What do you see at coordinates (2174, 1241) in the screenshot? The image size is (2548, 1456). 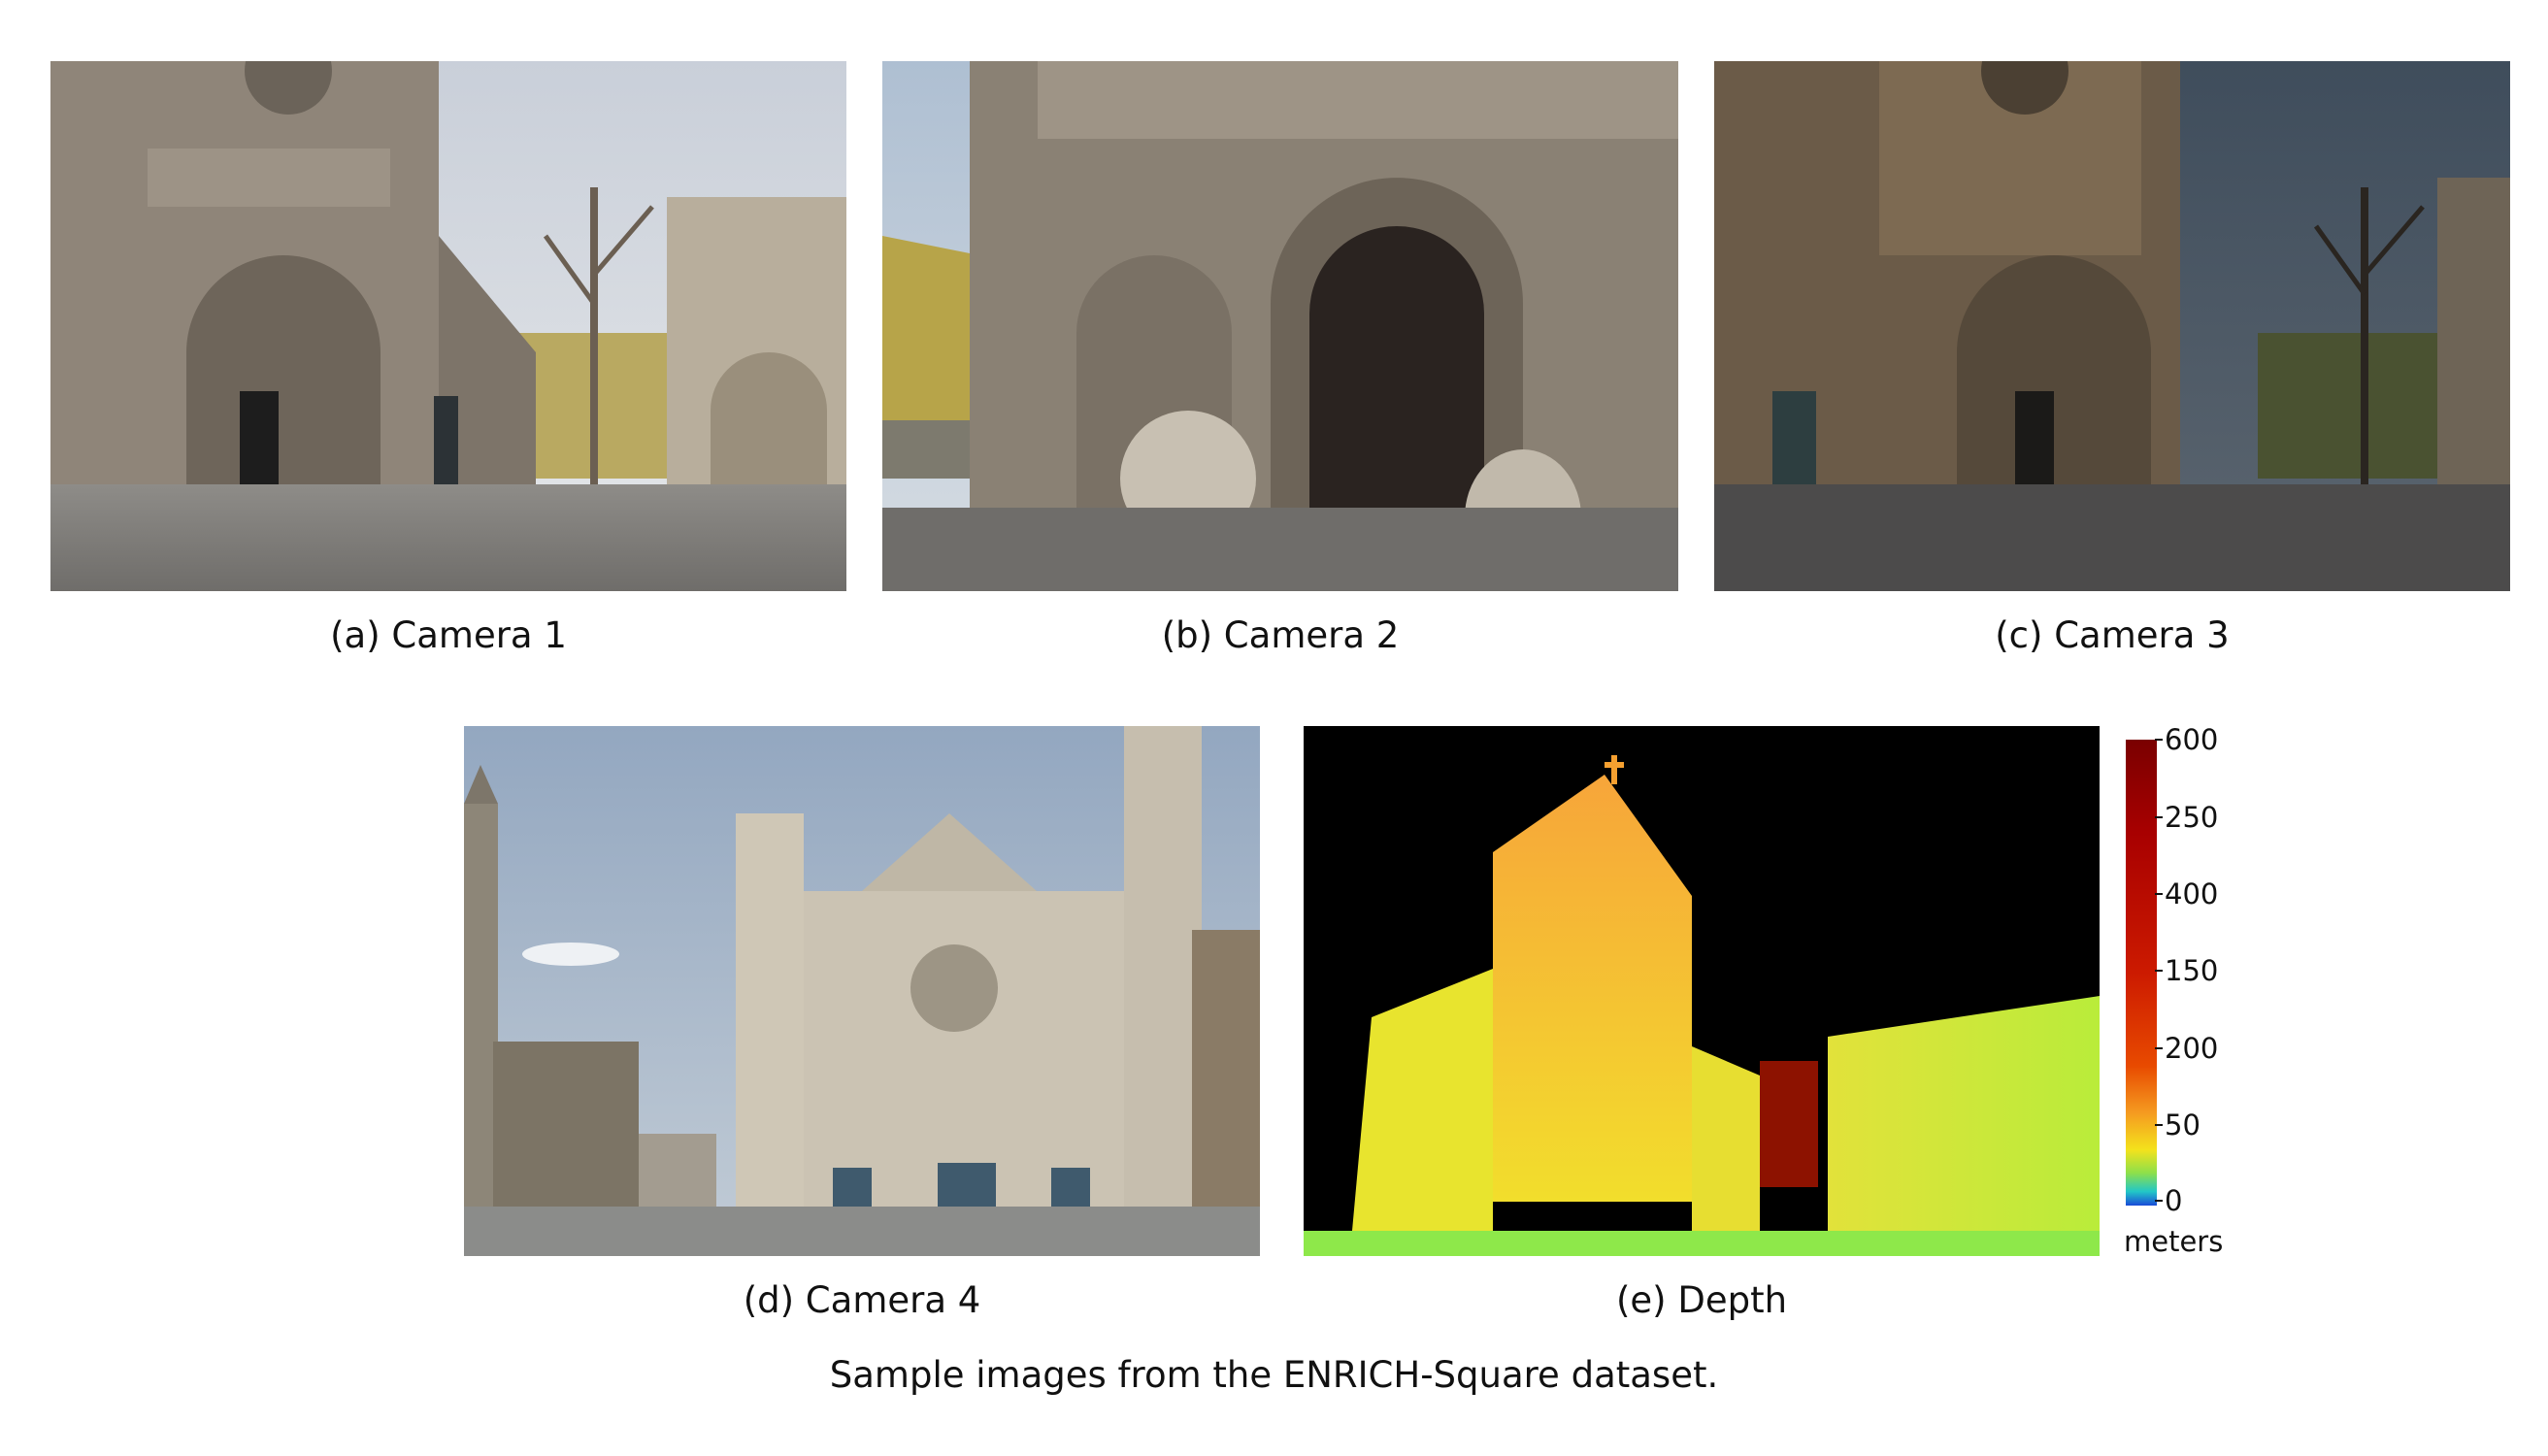 I see `colorbar-unit: meters` at bounding box center [2174, 1241].